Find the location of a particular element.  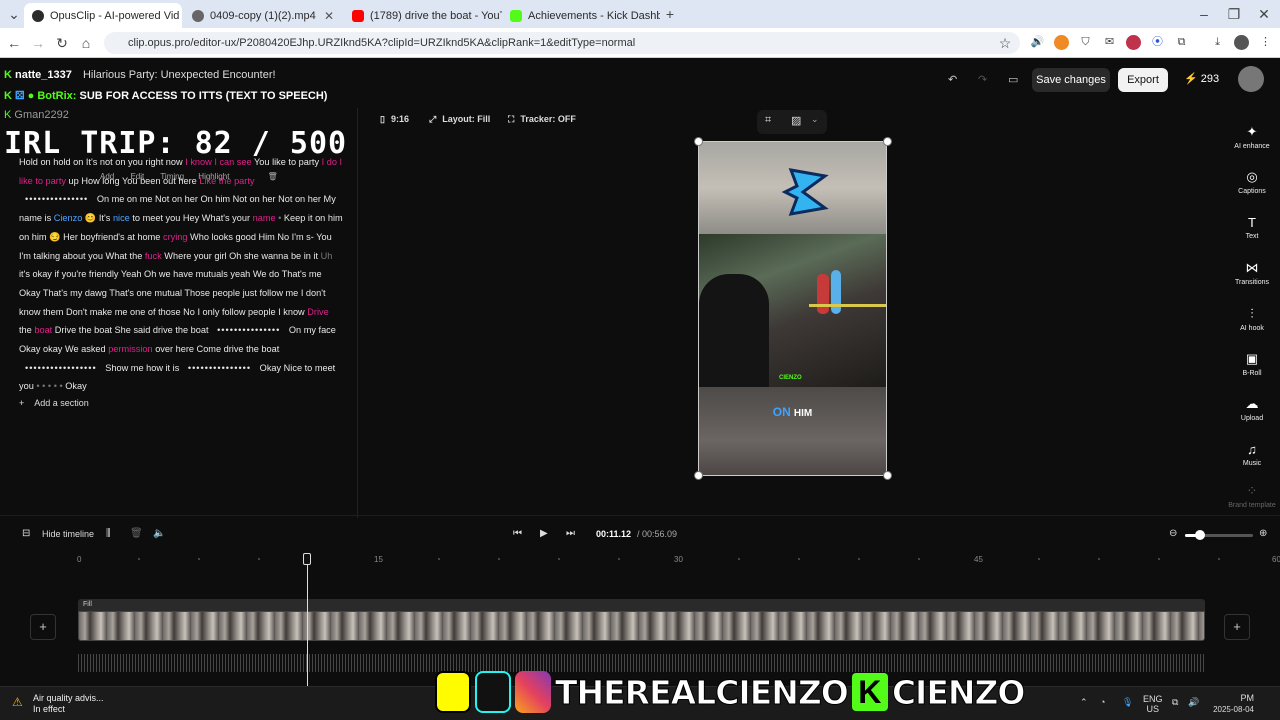

tool-music: ♫ Music is located at coordinates (1252, 454).